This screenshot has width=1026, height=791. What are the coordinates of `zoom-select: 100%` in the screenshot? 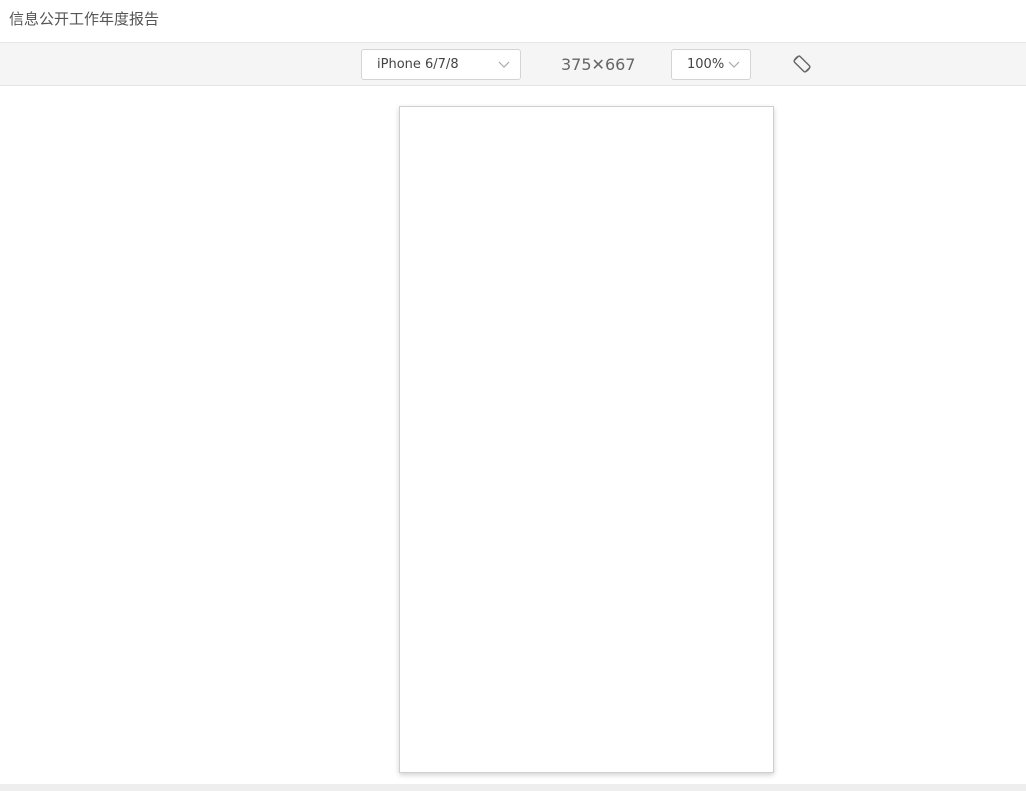 It's located at (711, 64).